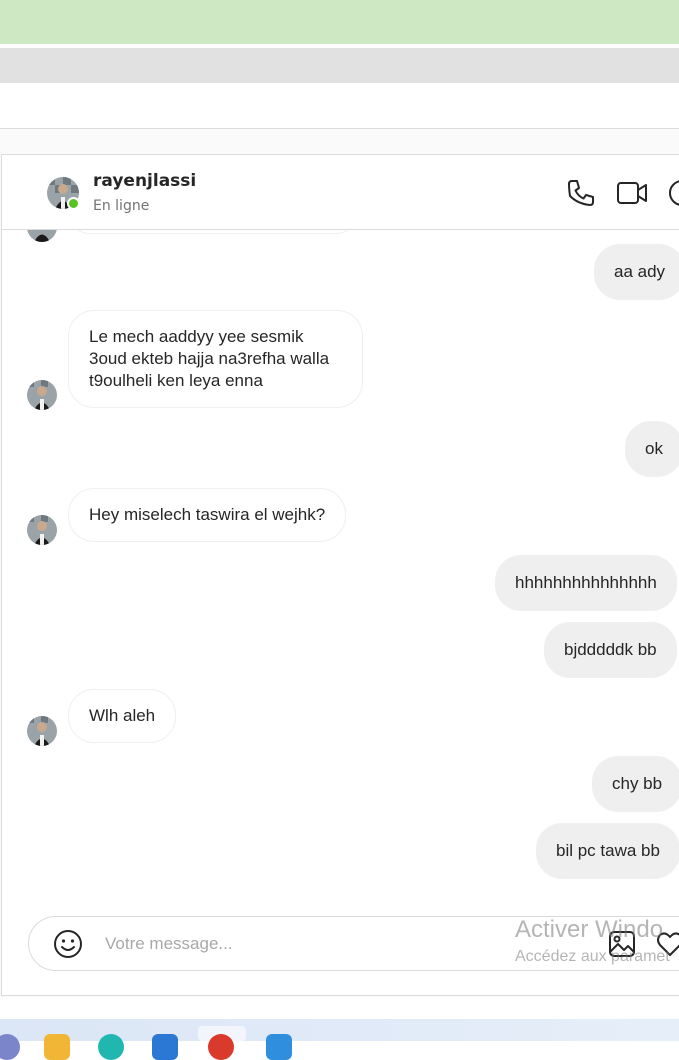 The height and width of the screenshot is (1060, 679). What do you see at coordinates (652, 449) in the screenshot?
I see `message-bubble-outgoing: ok` at bounding box center [652, 449].